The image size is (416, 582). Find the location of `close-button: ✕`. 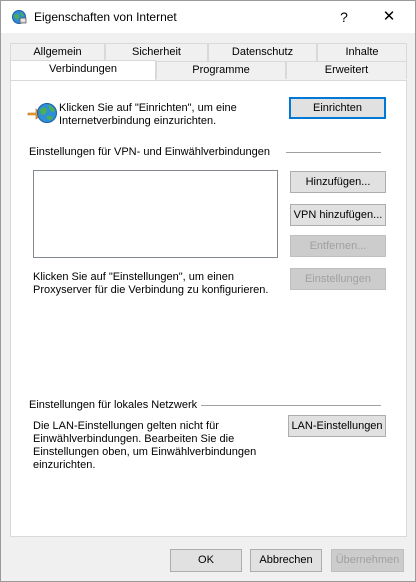

close-button: ✕ is located at coordinates (389, 17).